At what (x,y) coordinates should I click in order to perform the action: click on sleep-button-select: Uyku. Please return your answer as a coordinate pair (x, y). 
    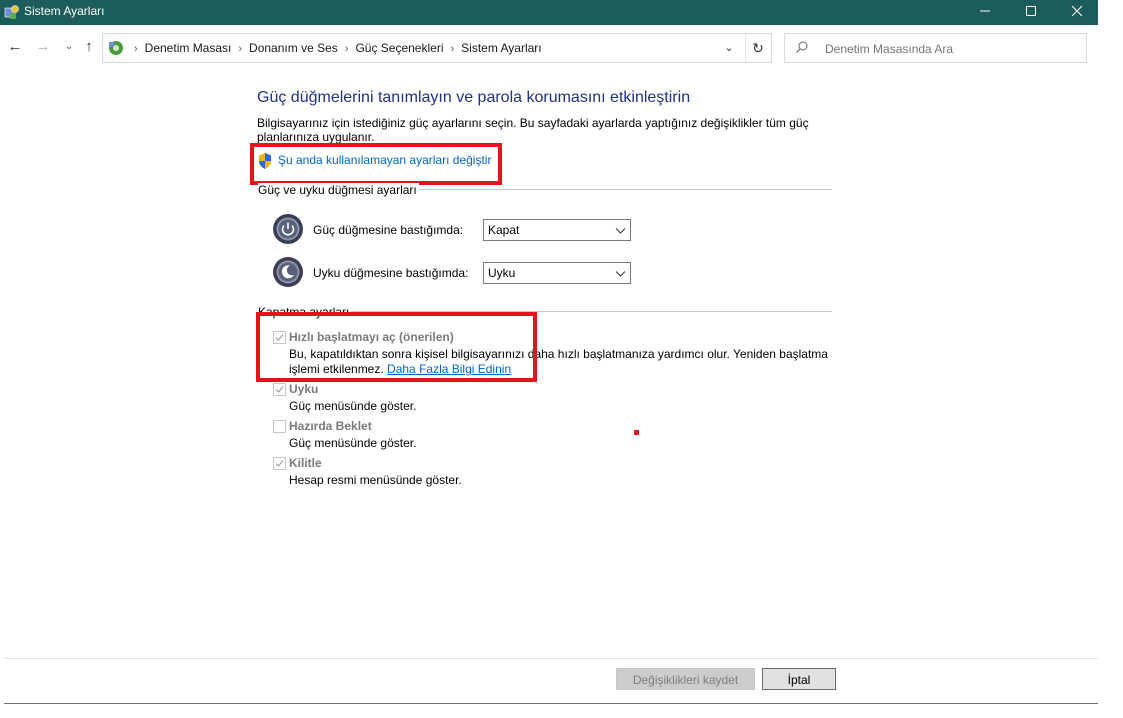
    Looking at the image, I should click on (557, 273).